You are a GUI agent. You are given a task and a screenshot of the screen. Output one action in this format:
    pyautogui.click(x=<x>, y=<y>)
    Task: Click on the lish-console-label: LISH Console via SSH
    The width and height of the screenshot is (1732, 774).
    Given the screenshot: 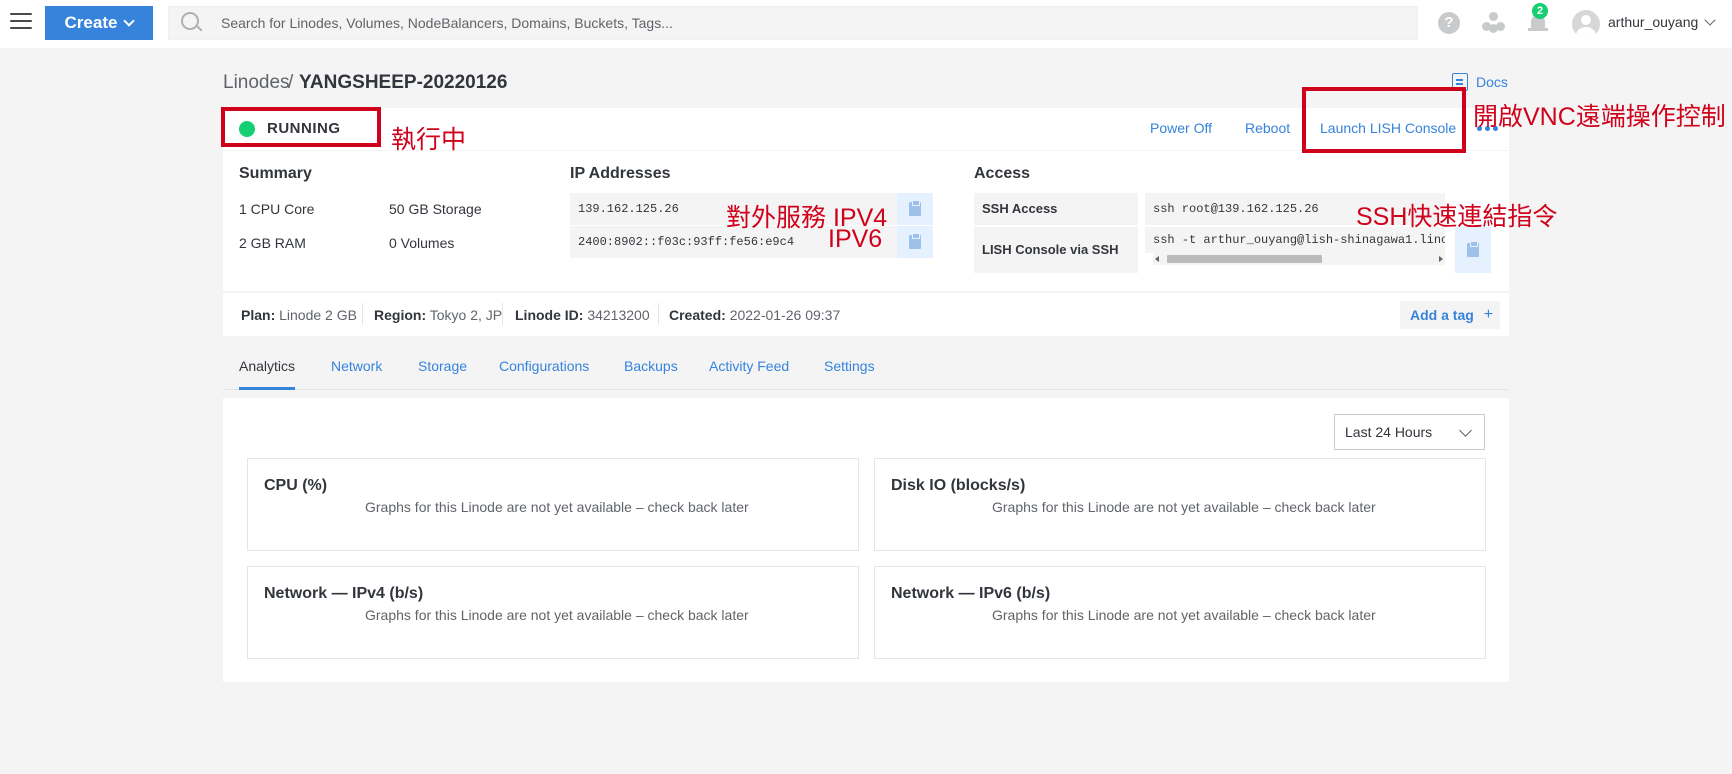 What is the action you would take?
    pyautogui.click(x=1056, y=250)
    